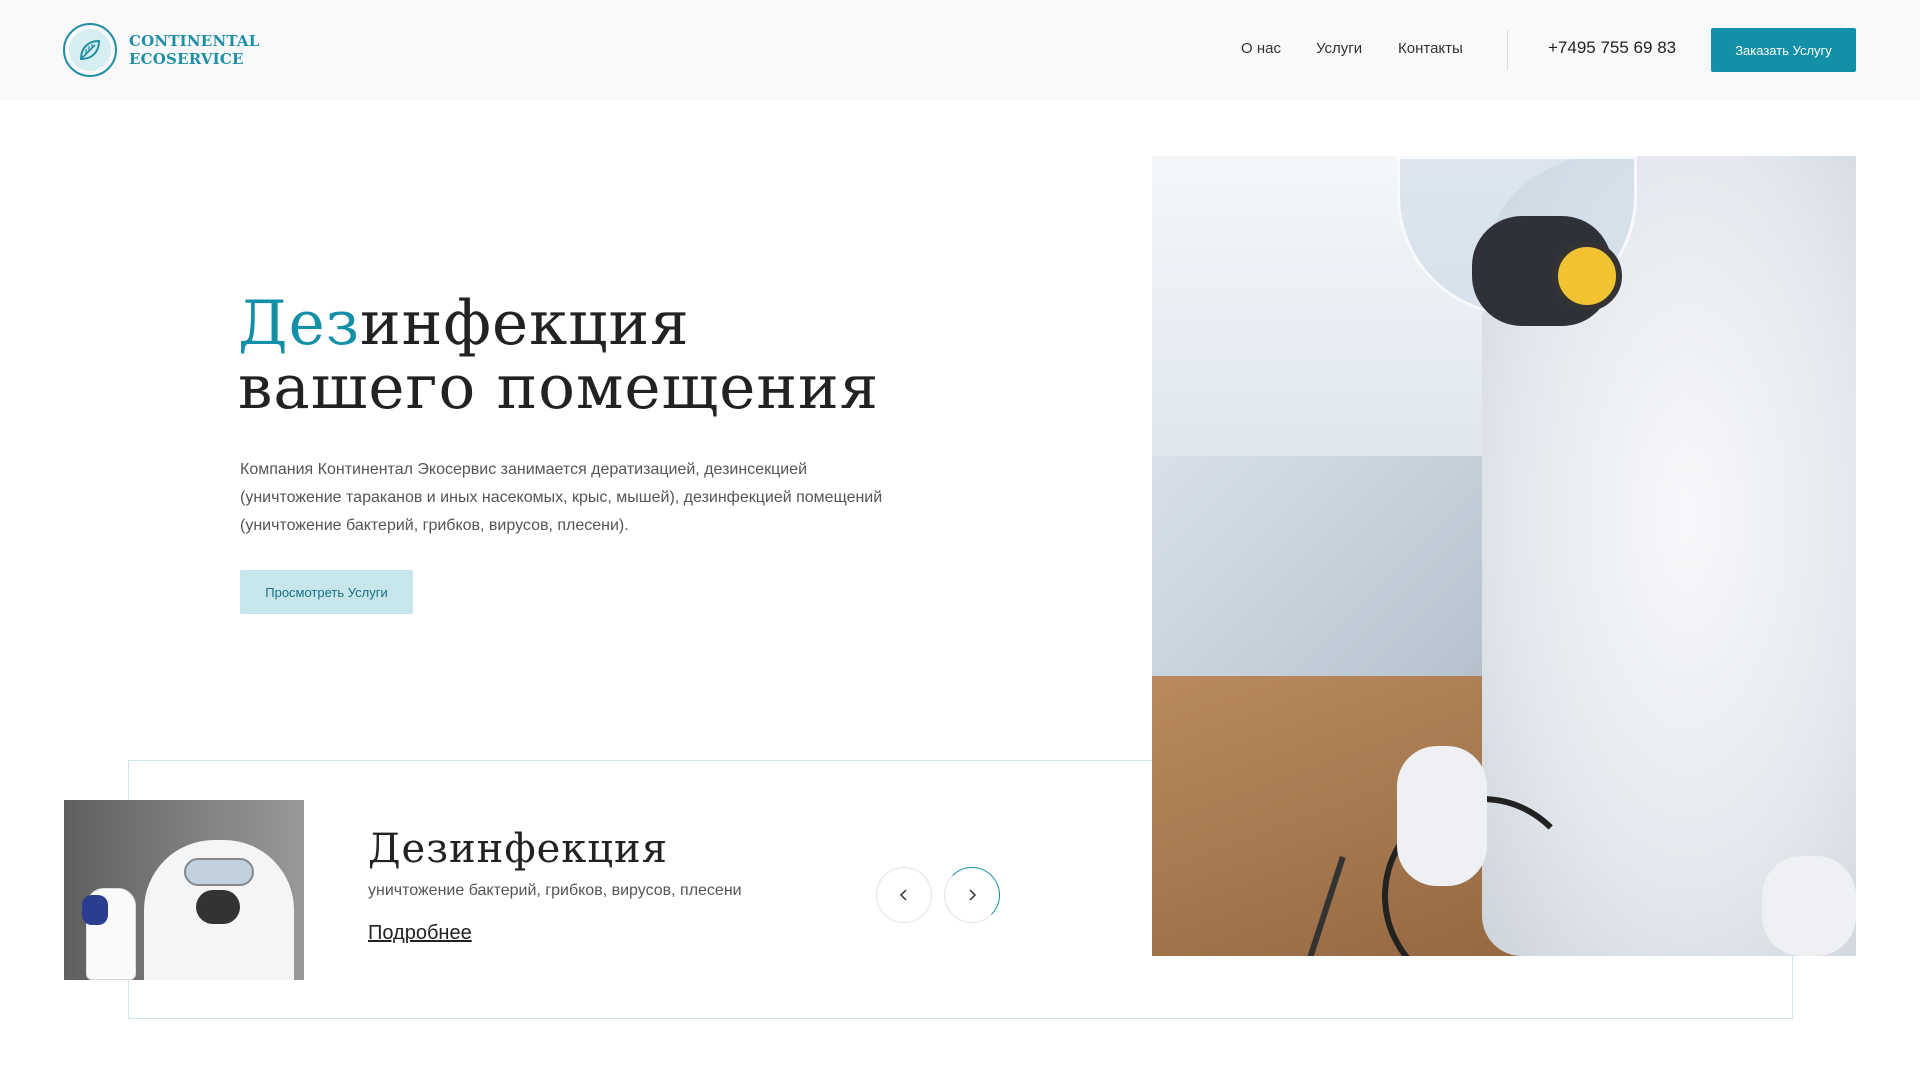 Image resolution: width=1920 pixels, height=1080 pixels. I want to click on logo-text: CONTINENTAL ECOSERVICE, so click(194, 50).